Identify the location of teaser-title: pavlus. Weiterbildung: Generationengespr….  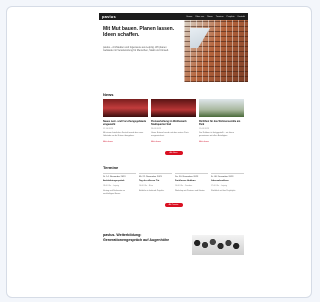
(136, 237).